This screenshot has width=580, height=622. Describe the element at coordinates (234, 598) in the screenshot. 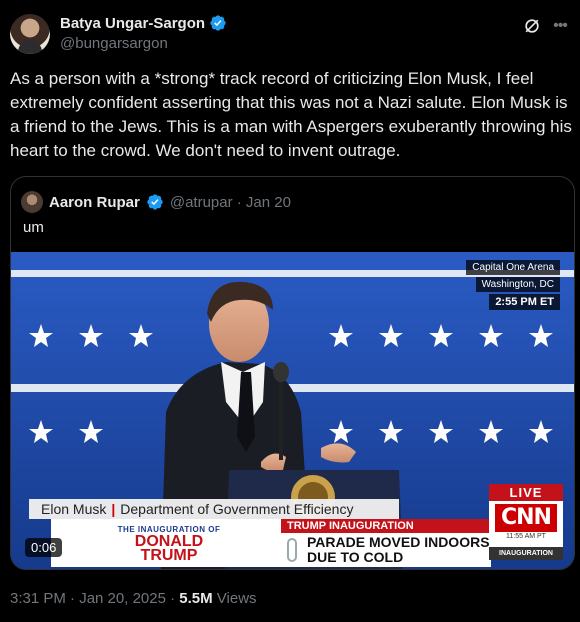

I see `views-label: Views` at that location.